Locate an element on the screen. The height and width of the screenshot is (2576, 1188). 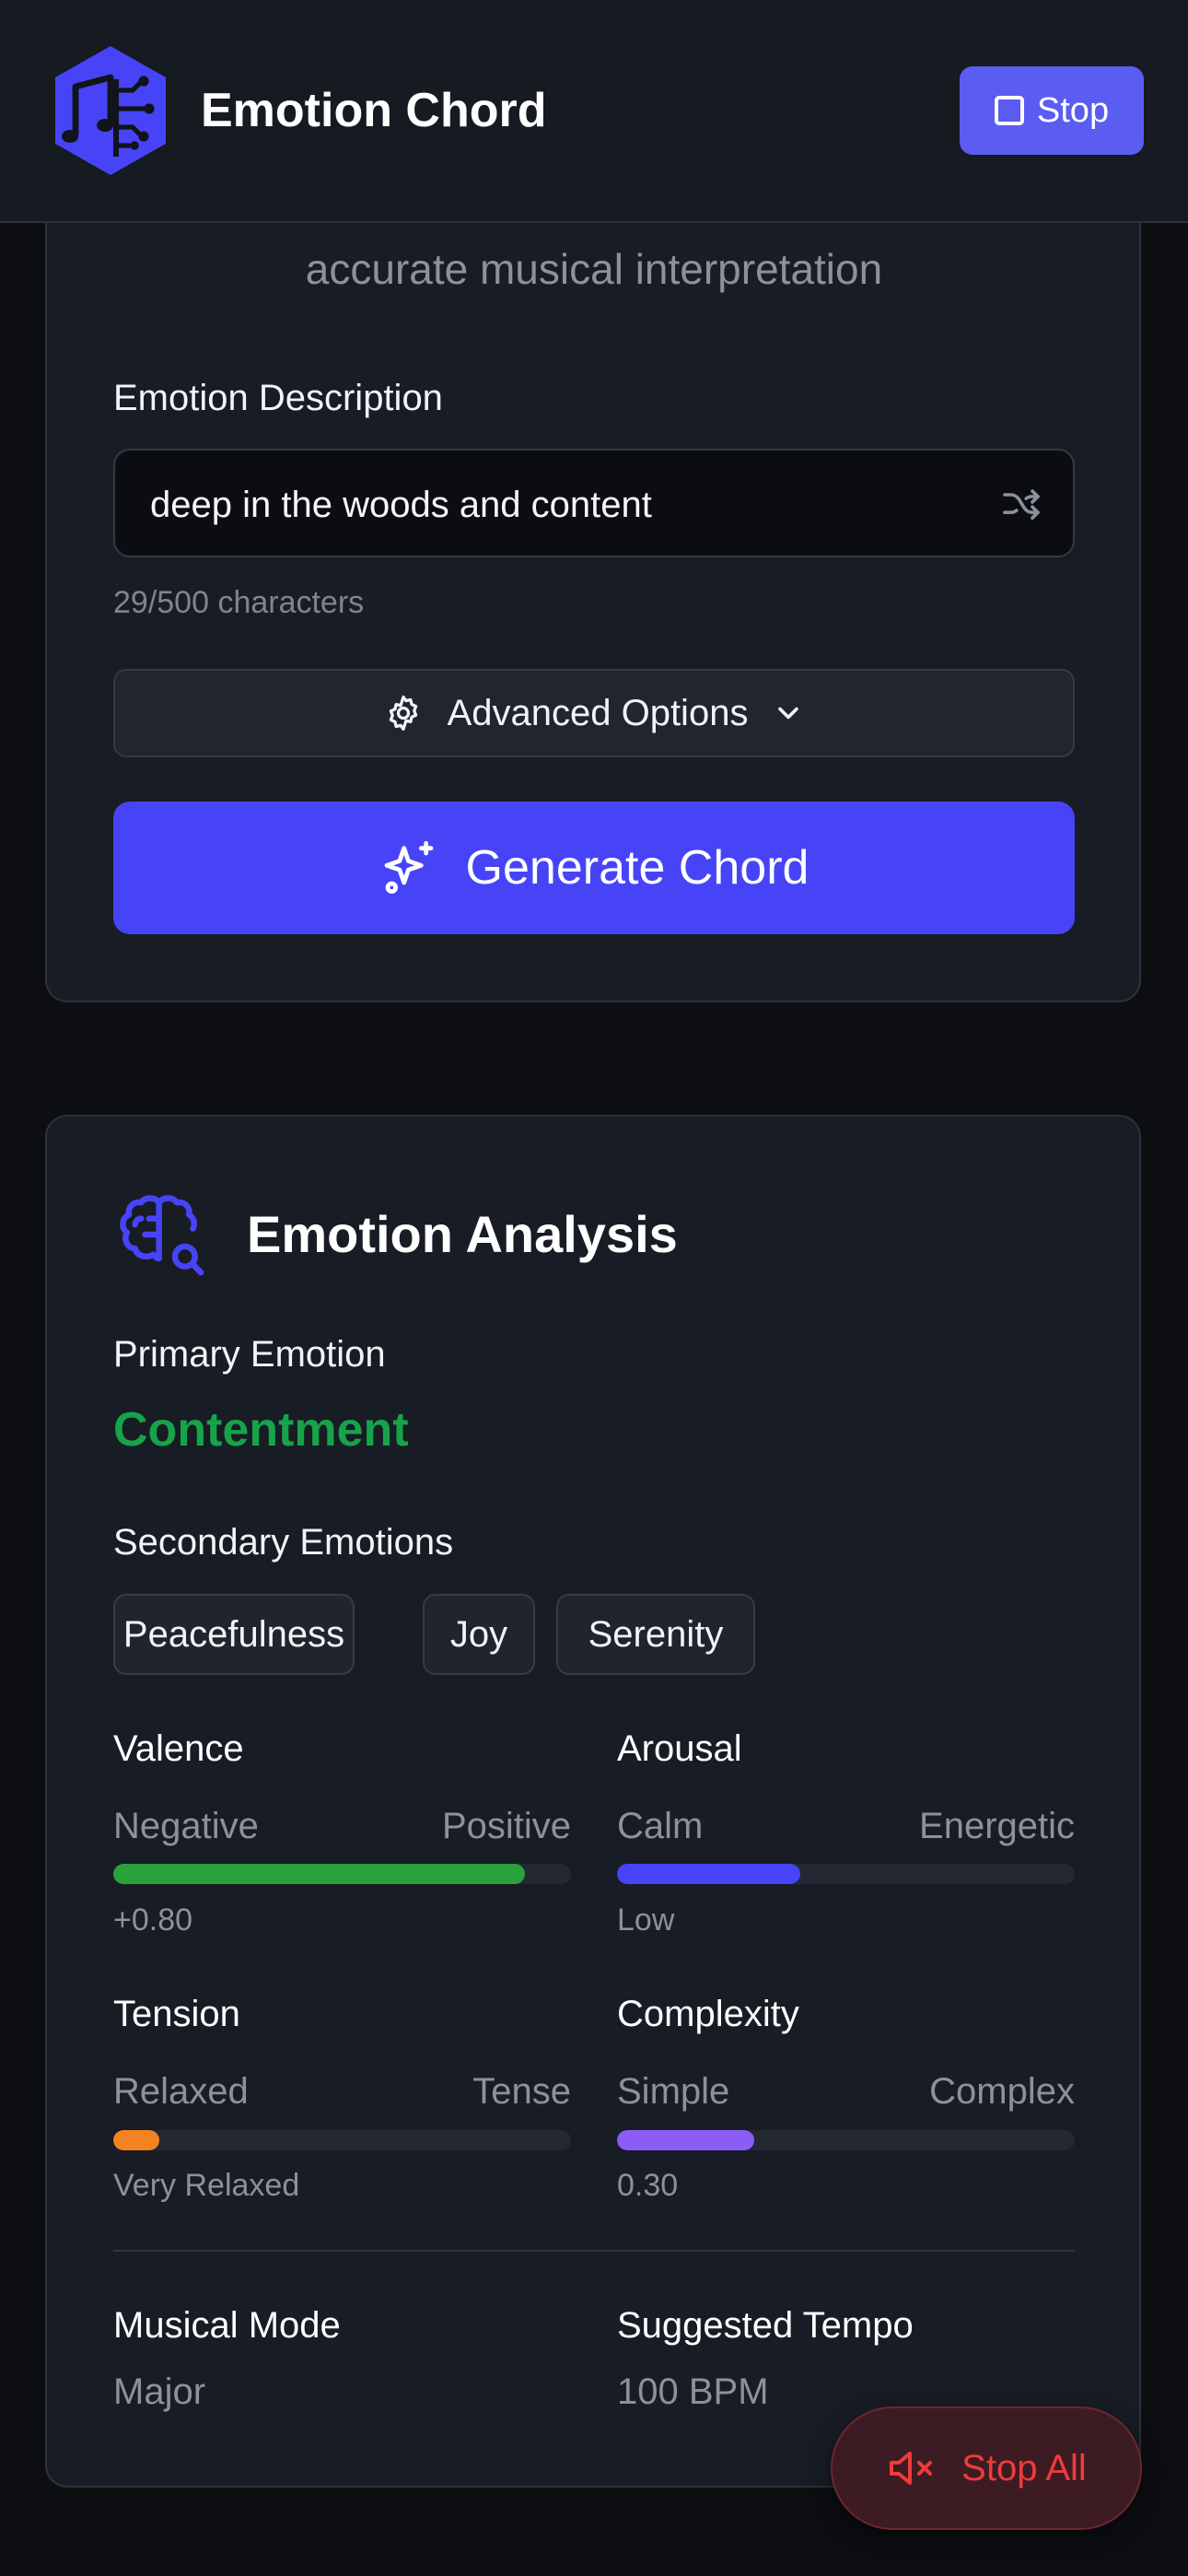
complexity-high-label: Complex is located at coordinates (1002, 2091).